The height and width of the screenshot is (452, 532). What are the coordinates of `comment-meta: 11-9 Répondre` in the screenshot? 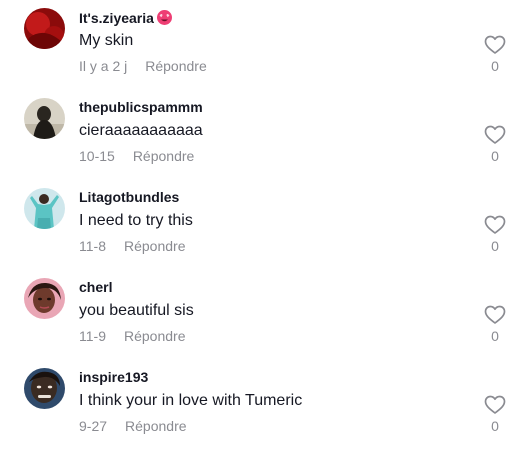 It's located at (132, 336).